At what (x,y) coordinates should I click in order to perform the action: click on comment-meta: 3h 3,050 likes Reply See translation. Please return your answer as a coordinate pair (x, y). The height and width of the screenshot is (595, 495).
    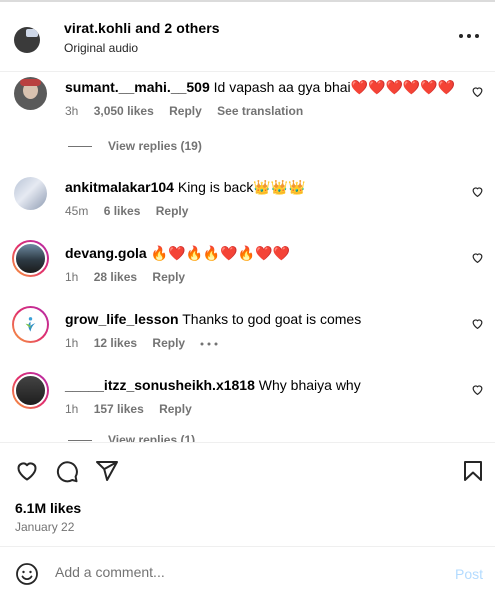
    Looking at the image, I should click on (190, 111).